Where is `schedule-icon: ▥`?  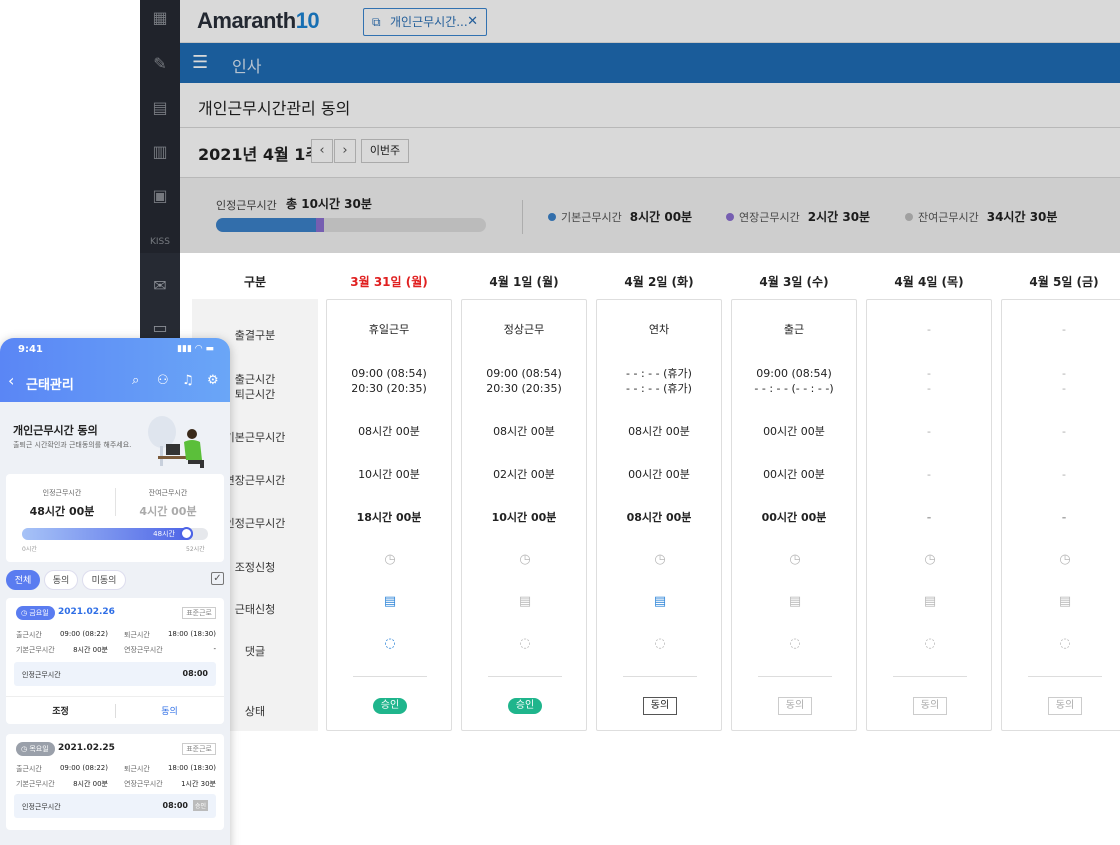 schedule-icon: ▥ is located at coordinates (160, 152).